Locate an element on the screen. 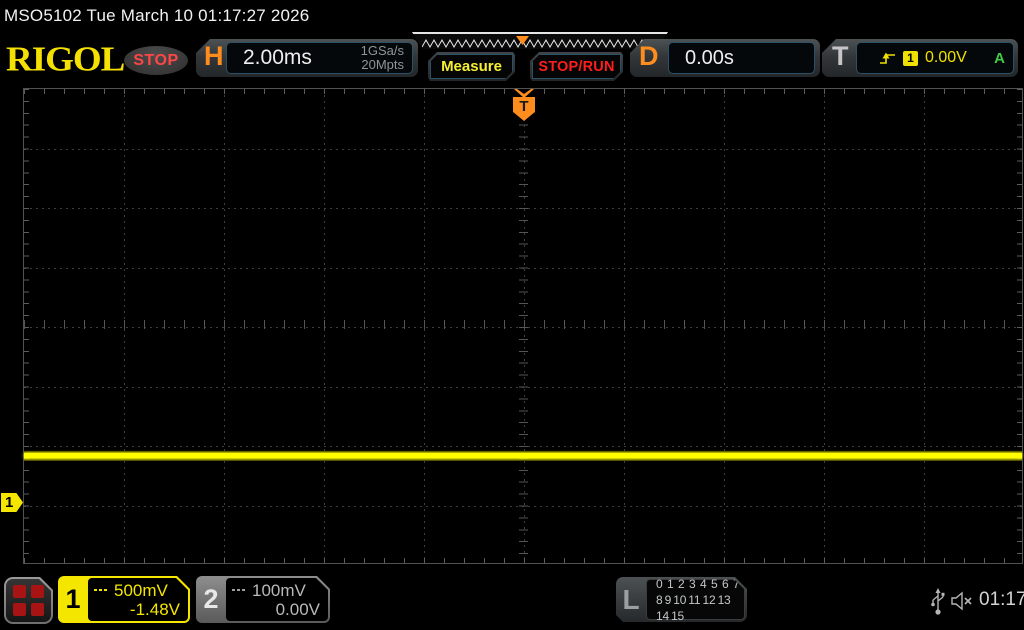  logic-channels-block: L 0 1 2 3 4 5 6 7 8 9 10 11 12 13 14 15 is located at coordinates (681, 599).